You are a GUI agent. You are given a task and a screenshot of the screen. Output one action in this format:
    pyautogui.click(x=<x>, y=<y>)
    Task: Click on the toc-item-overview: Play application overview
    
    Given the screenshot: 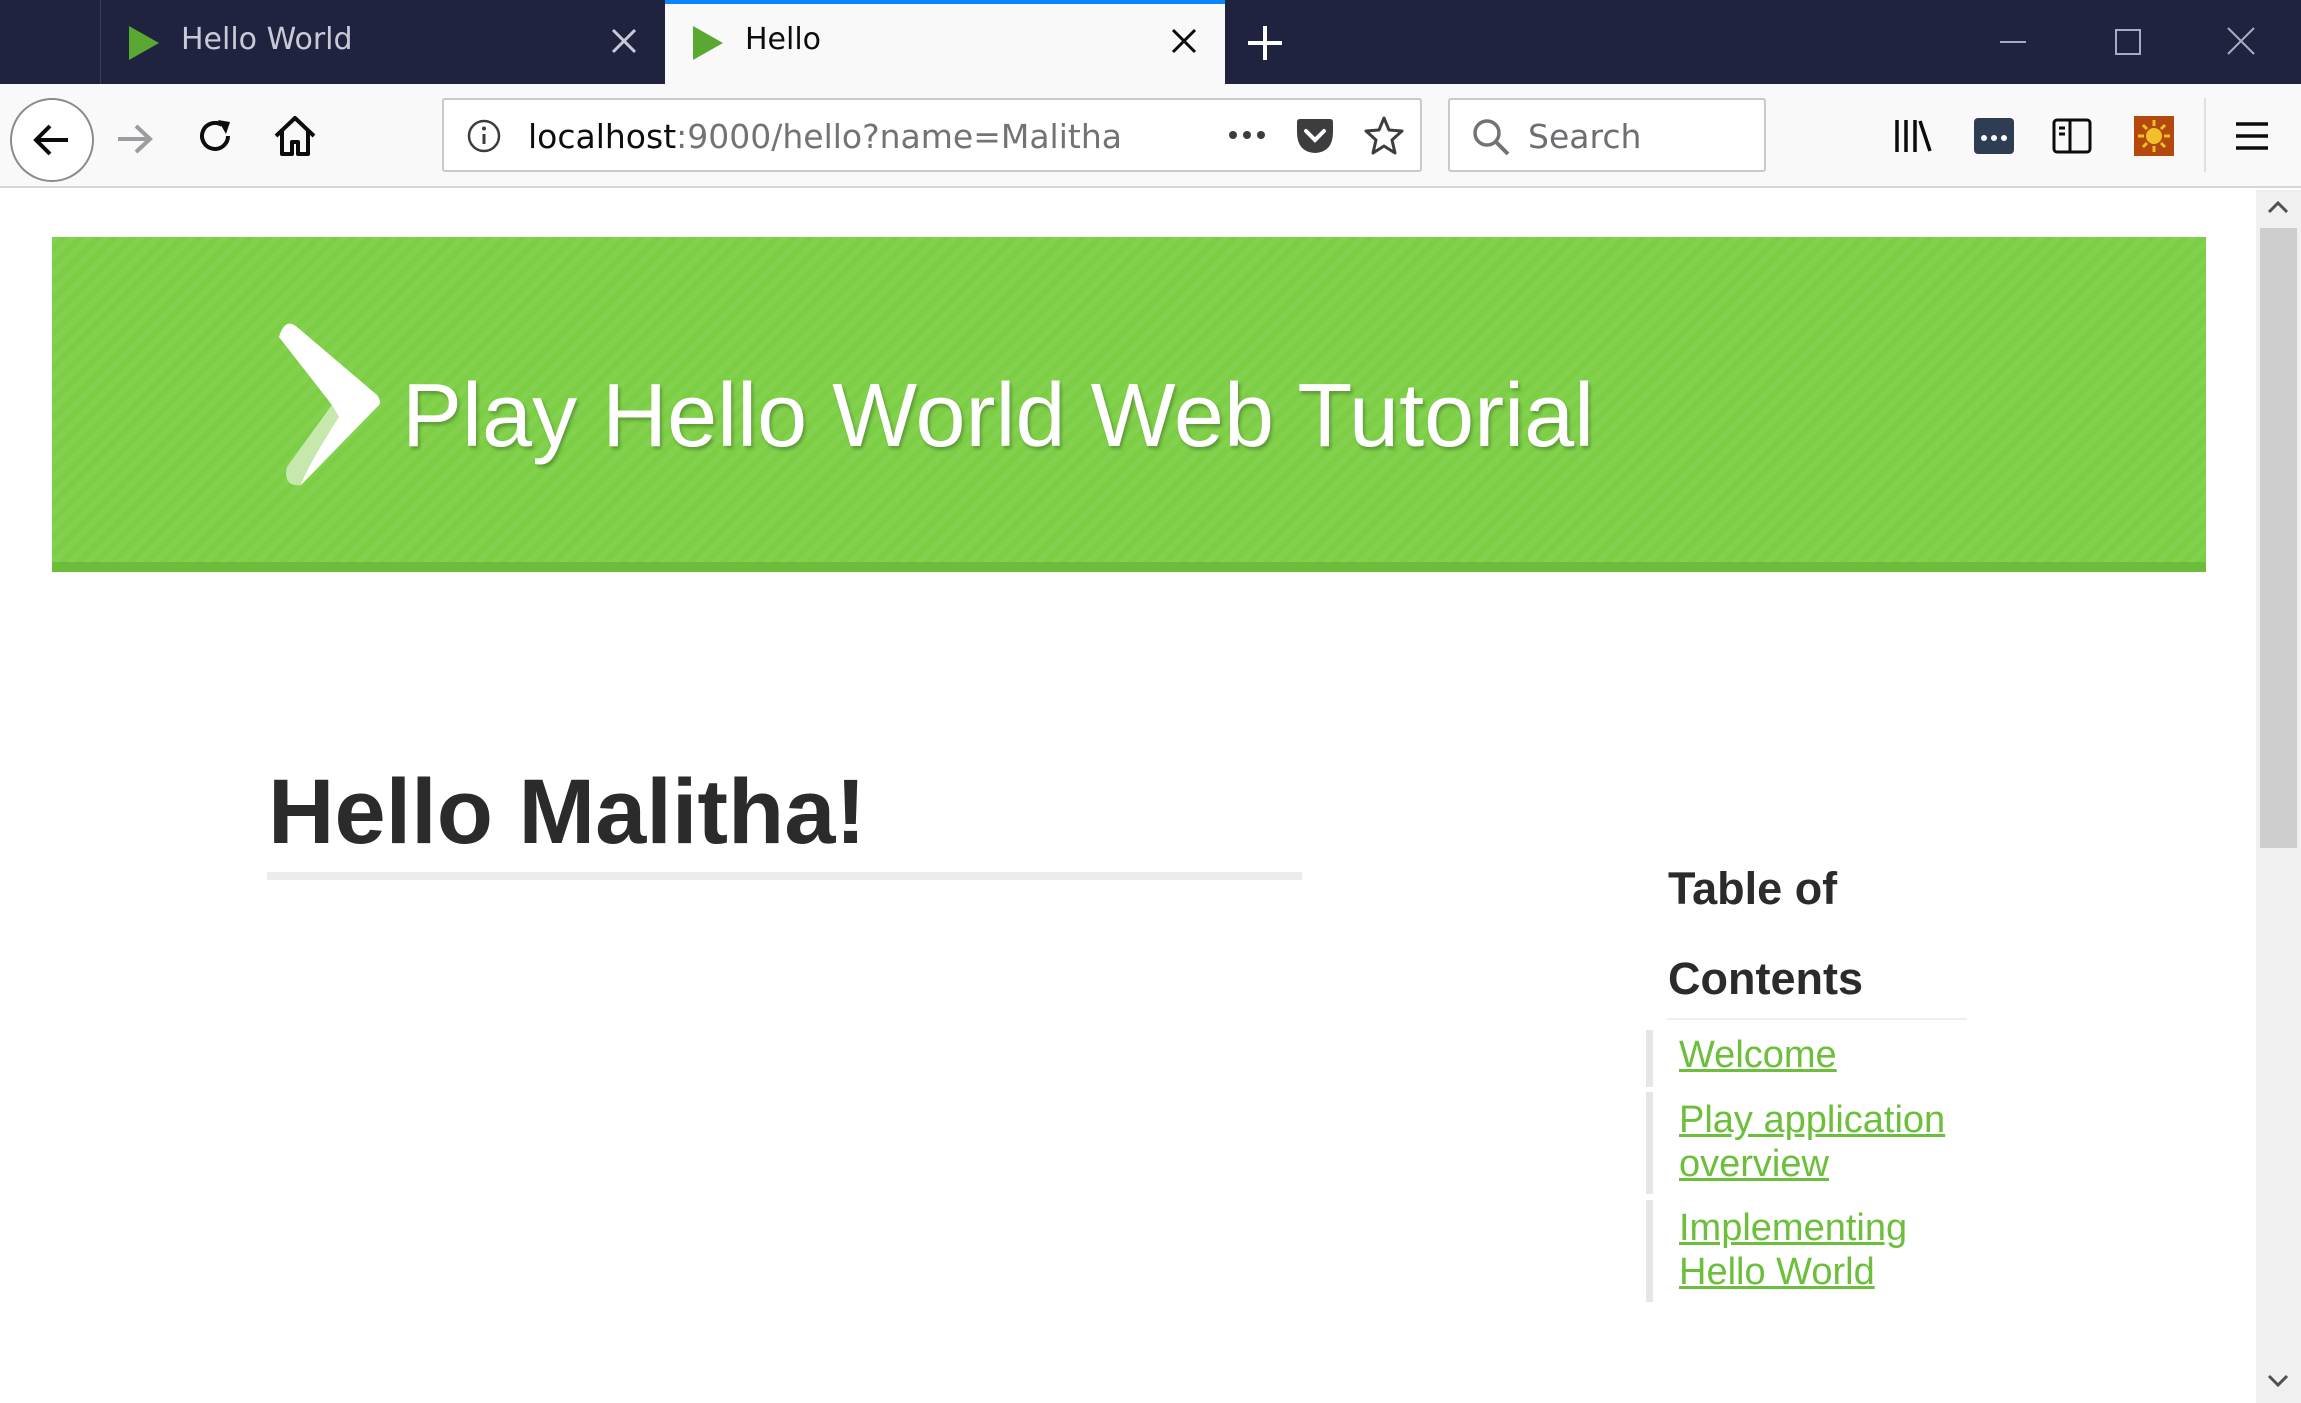 What is the action you would take?
    pyautogui.click(x=1811, y=1143)
    